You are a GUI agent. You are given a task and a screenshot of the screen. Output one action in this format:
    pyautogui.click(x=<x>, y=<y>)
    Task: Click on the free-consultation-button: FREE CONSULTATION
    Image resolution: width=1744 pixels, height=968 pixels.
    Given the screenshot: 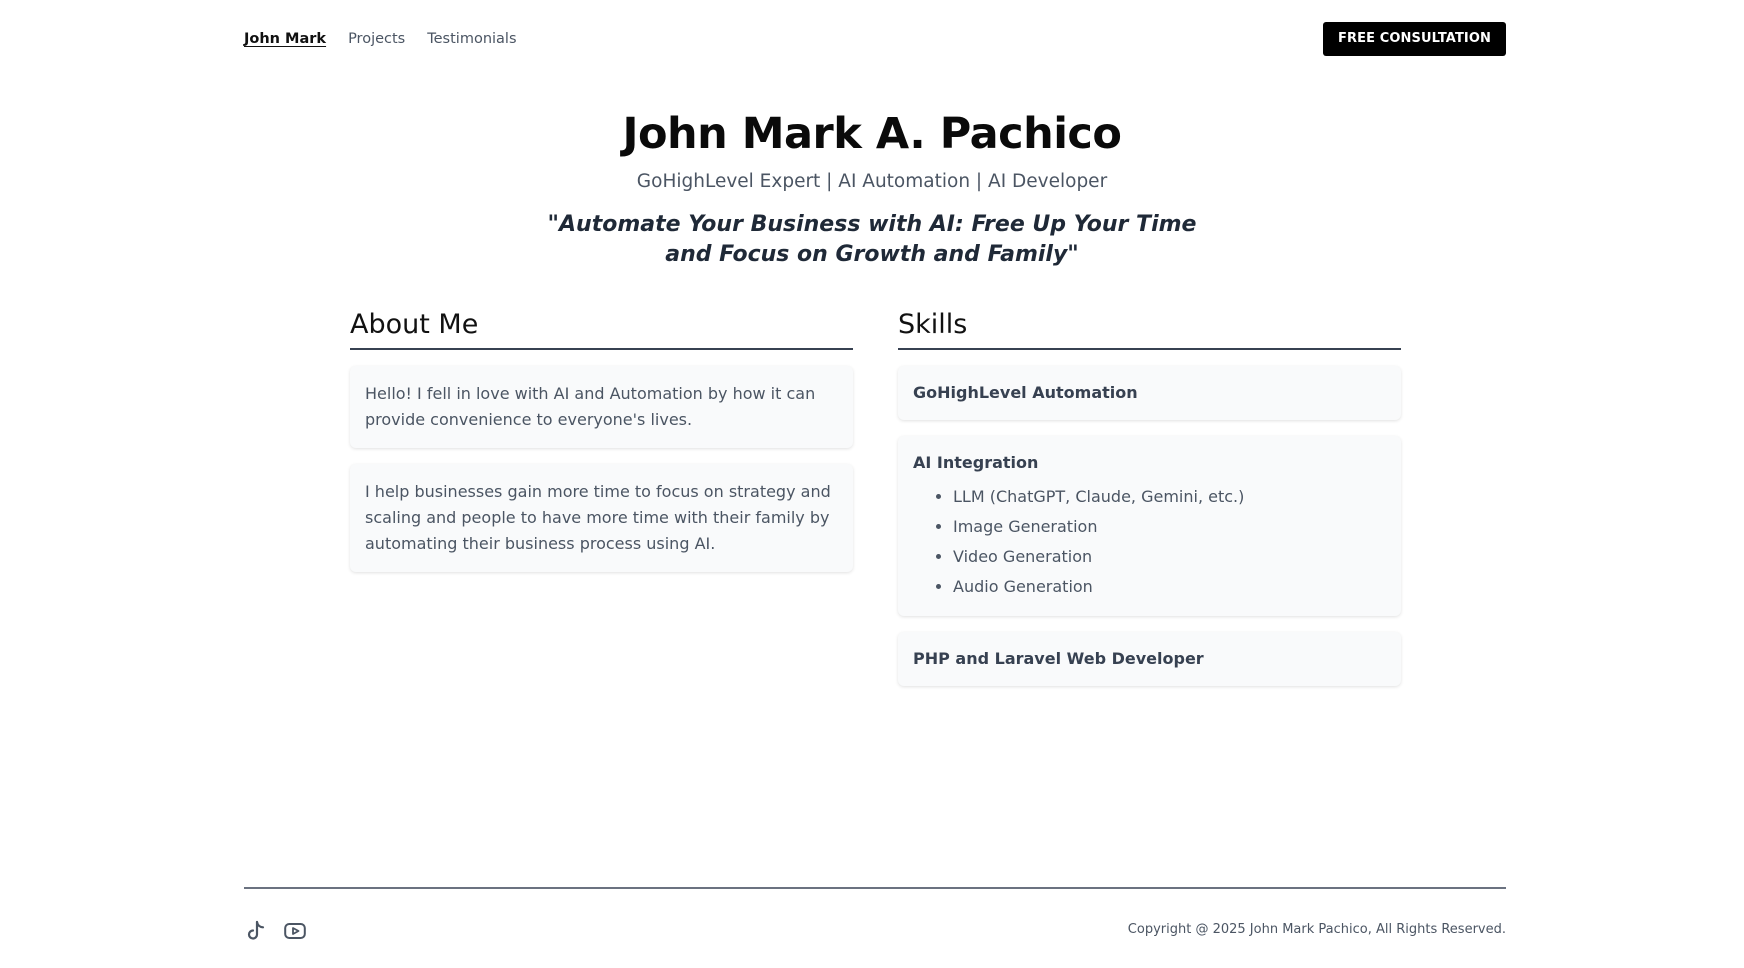 What is the action you would take?
    pyautogui.click(x=1414, y=39)
    